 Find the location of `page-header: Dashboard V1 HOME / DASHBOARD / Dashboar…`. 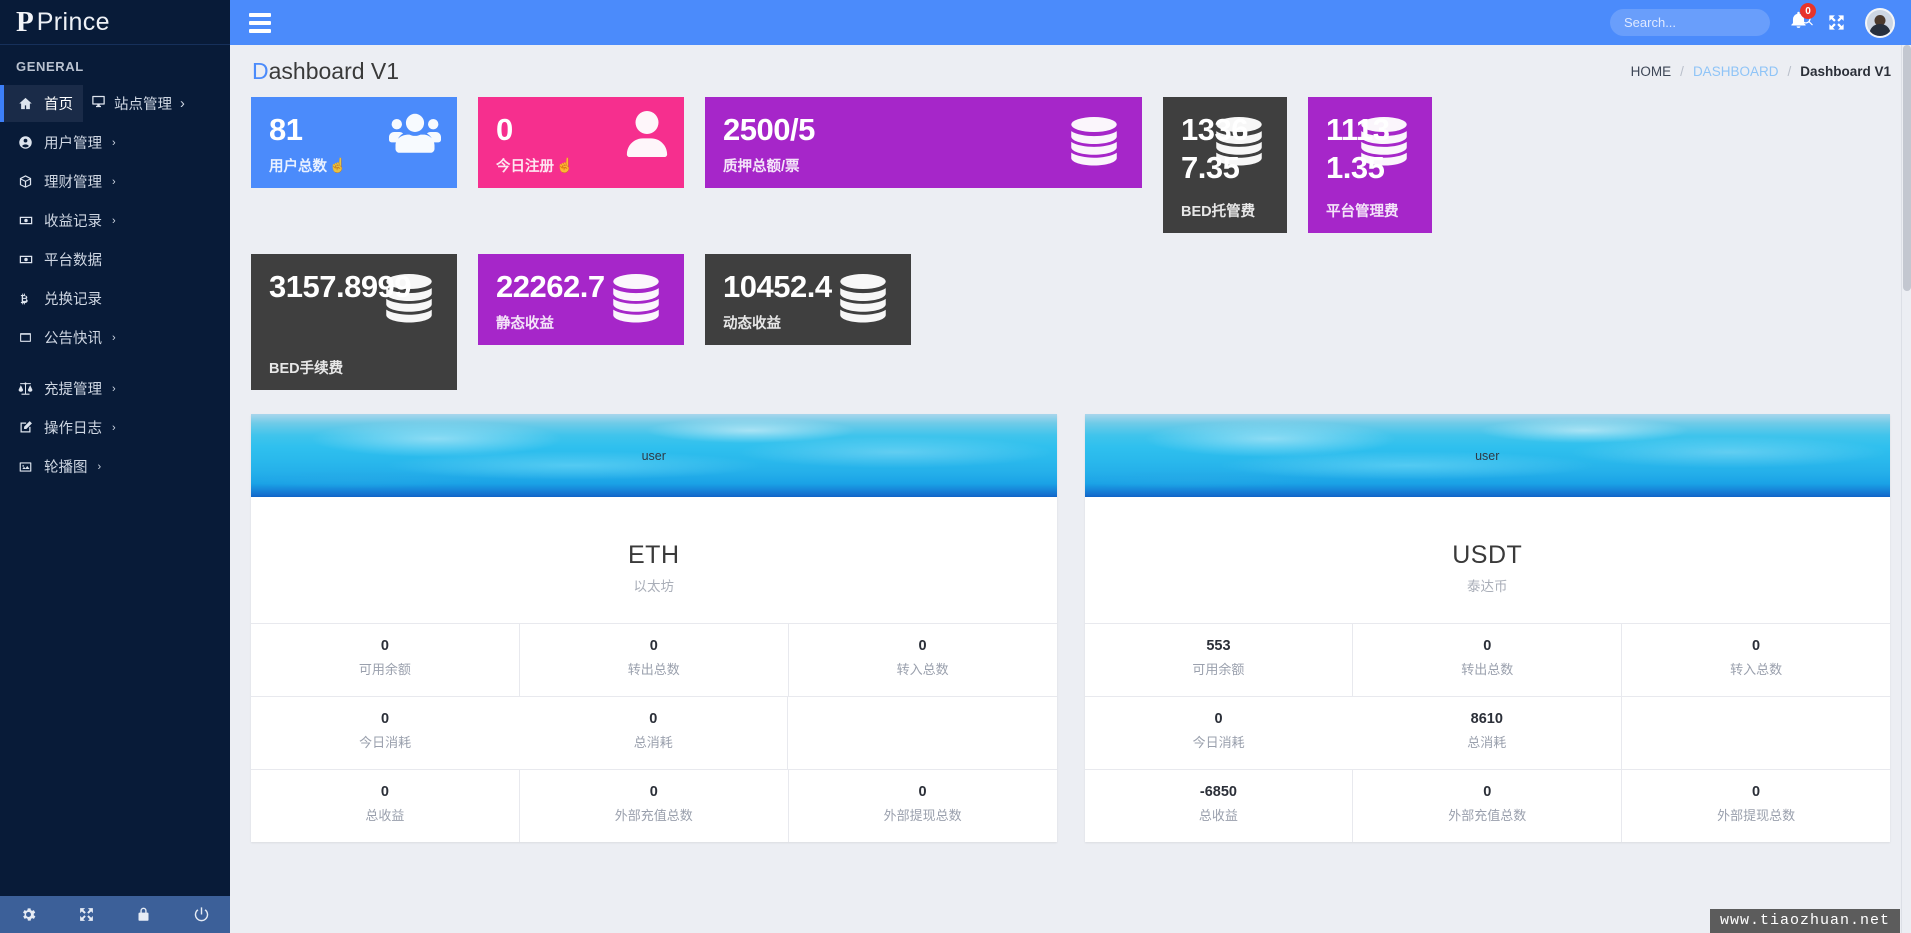

page-header: Dashboard V1 HOME / DASHBOARD / Dashboar… is located at coordinates (1070, 71).